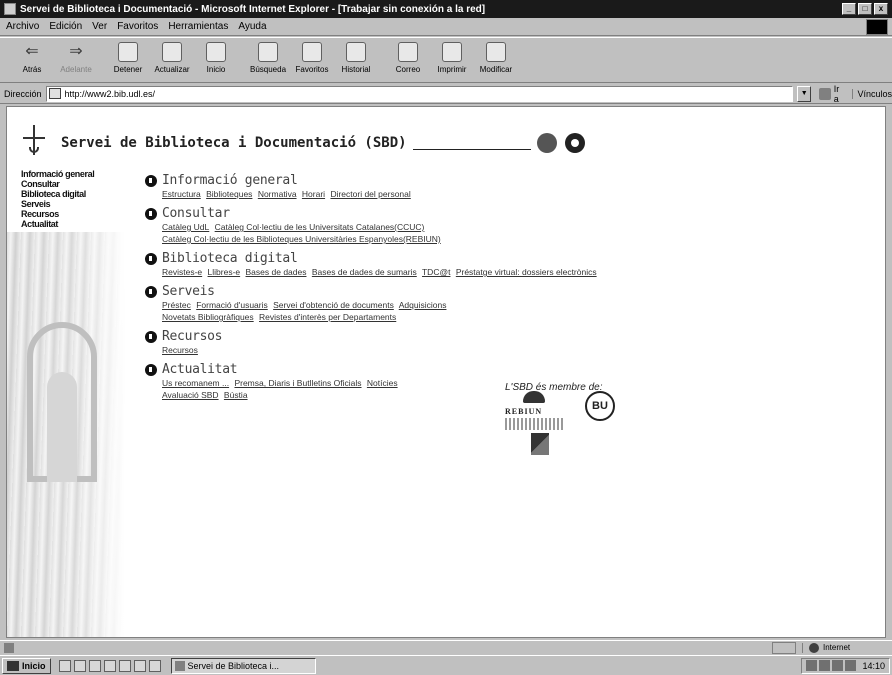 This screenshot has height=675, width=892. What do you see at coordinates (188, 291) in the screenshot?
I see `section-title: Serveis` at bounding box center [188, 291].